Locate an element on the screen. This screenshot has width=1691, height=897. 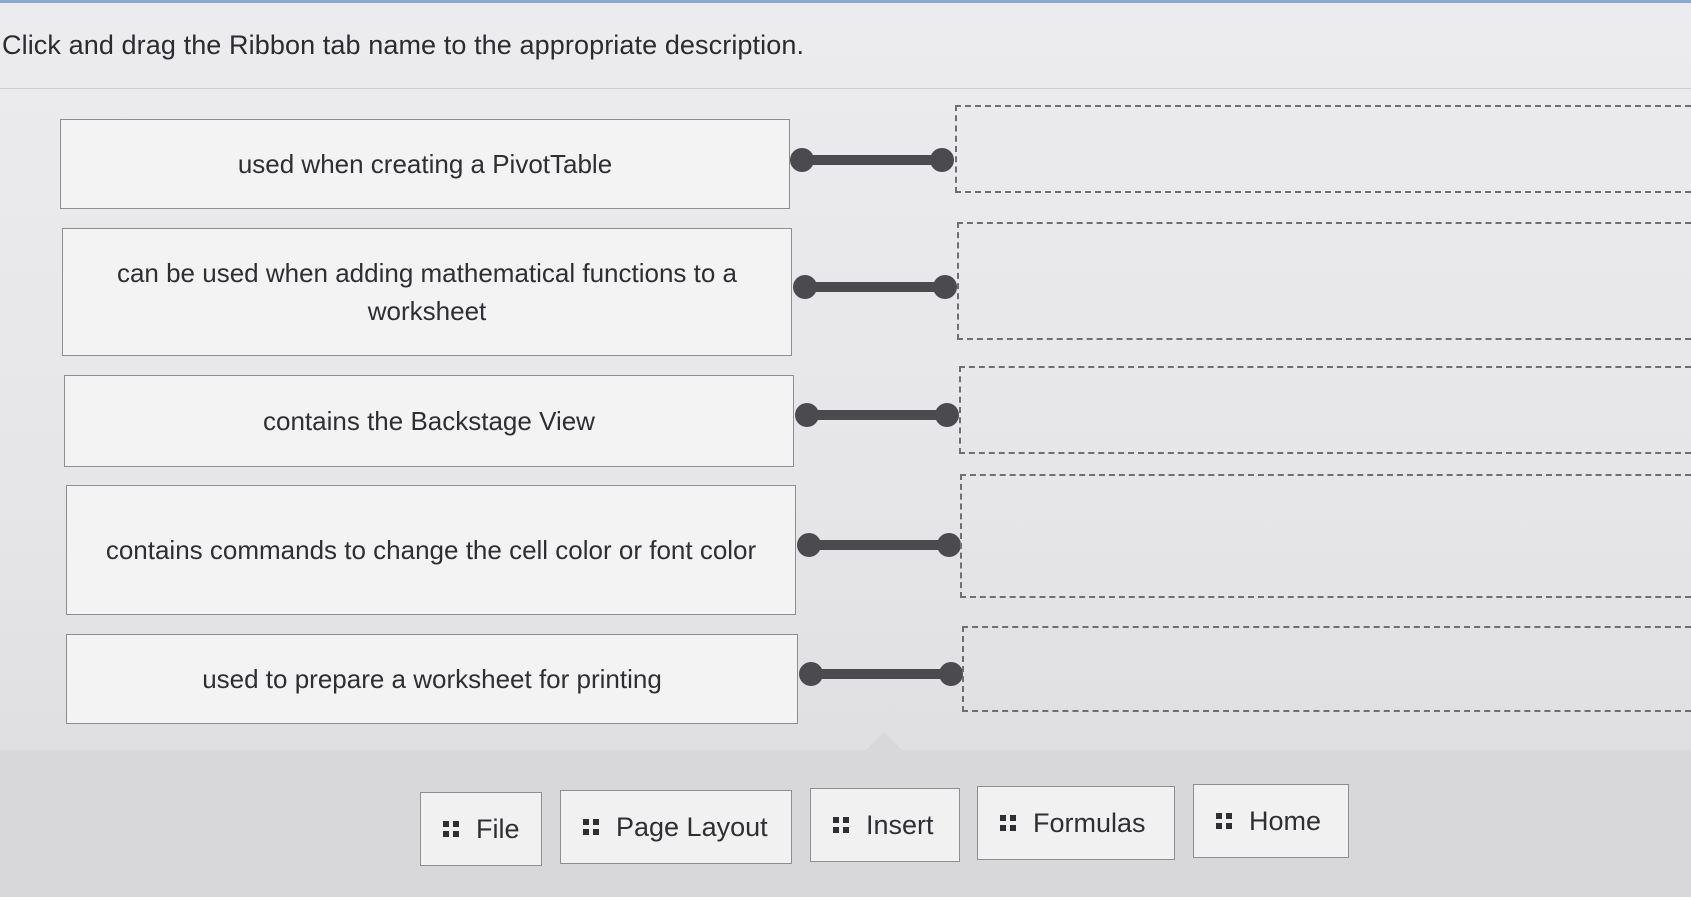
answer-bank-pointer is located at coordinates (884, 741).